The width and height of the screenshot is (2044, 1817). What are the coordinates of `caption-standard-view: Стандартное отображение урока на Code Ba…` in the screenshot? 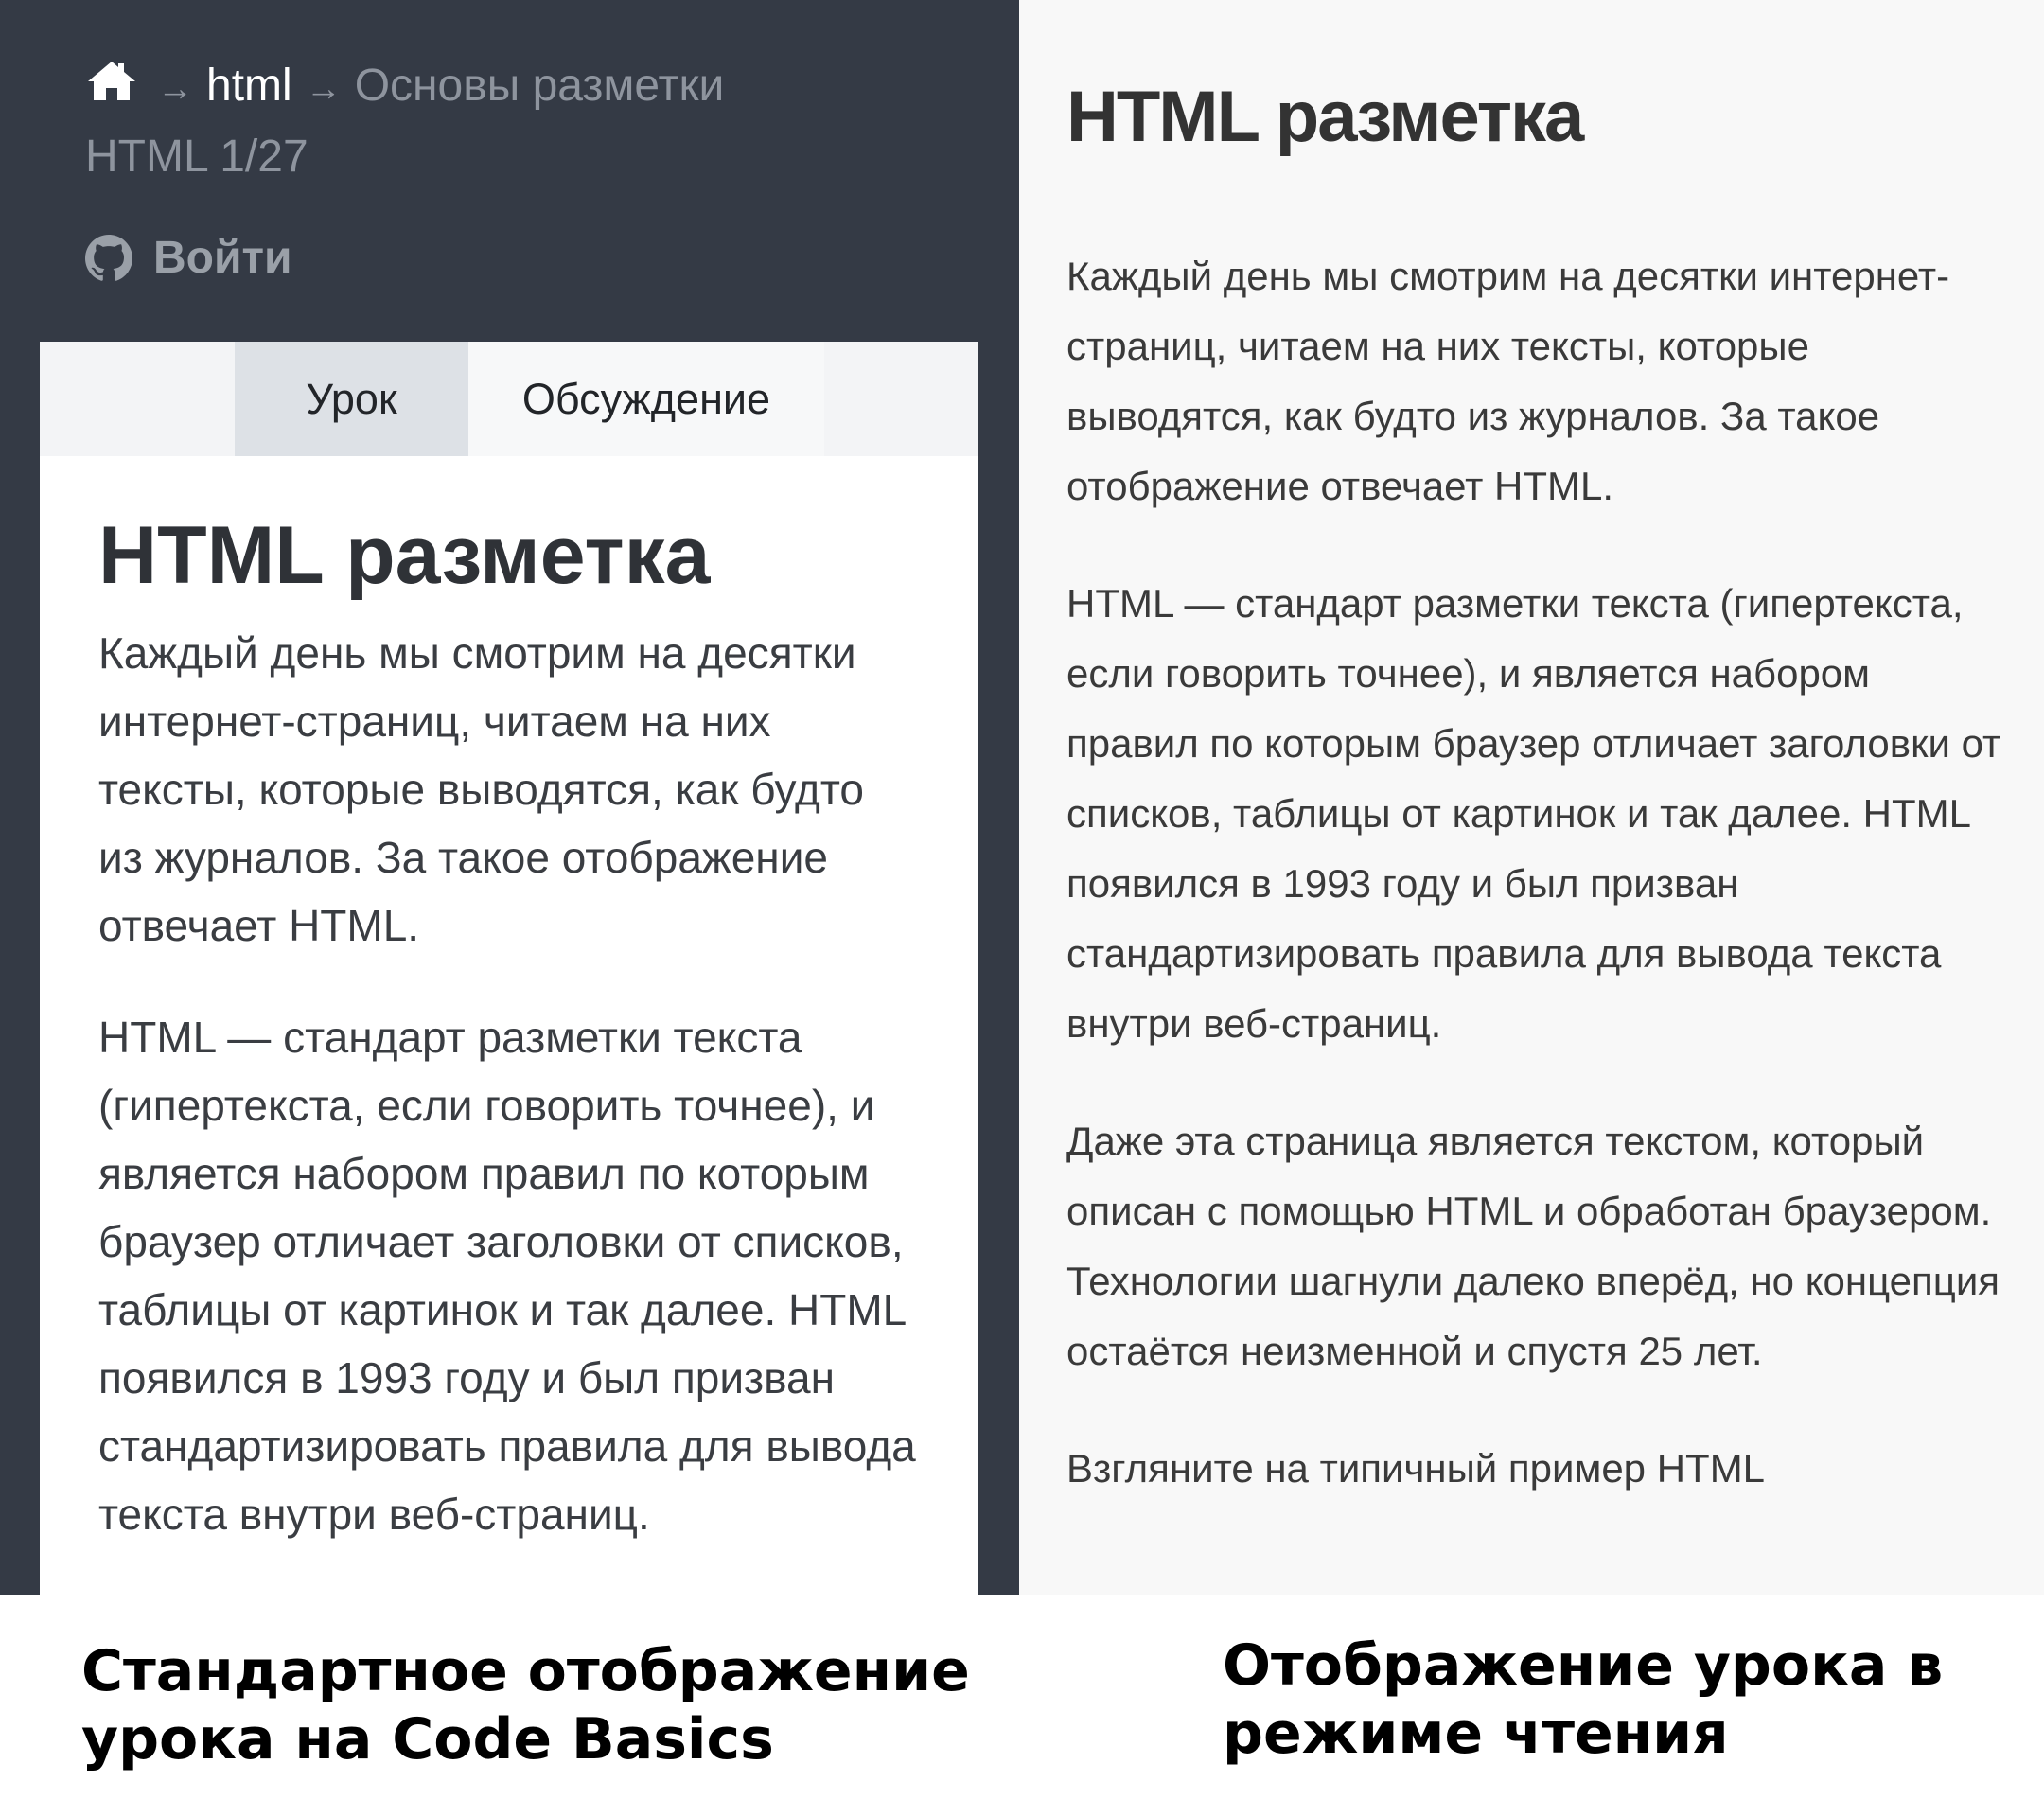 It's located at (525, 1705).